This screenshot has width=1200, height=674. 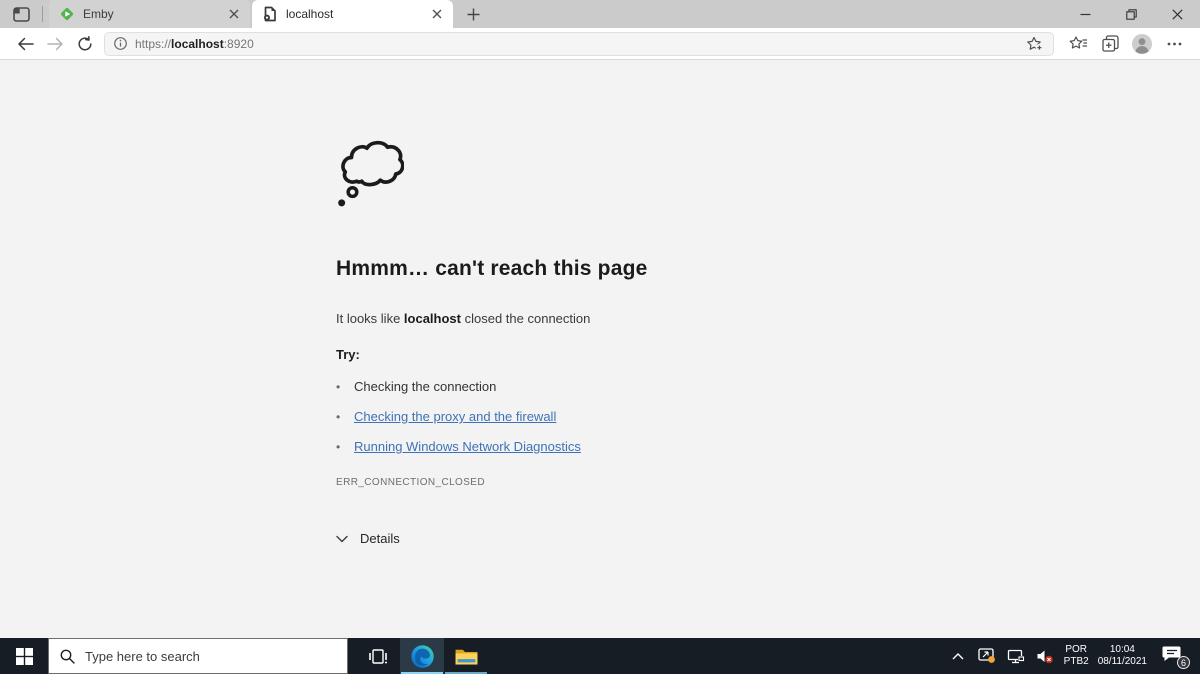 I want to click on tab-emby-close-icon, so click(x=234, y=14).